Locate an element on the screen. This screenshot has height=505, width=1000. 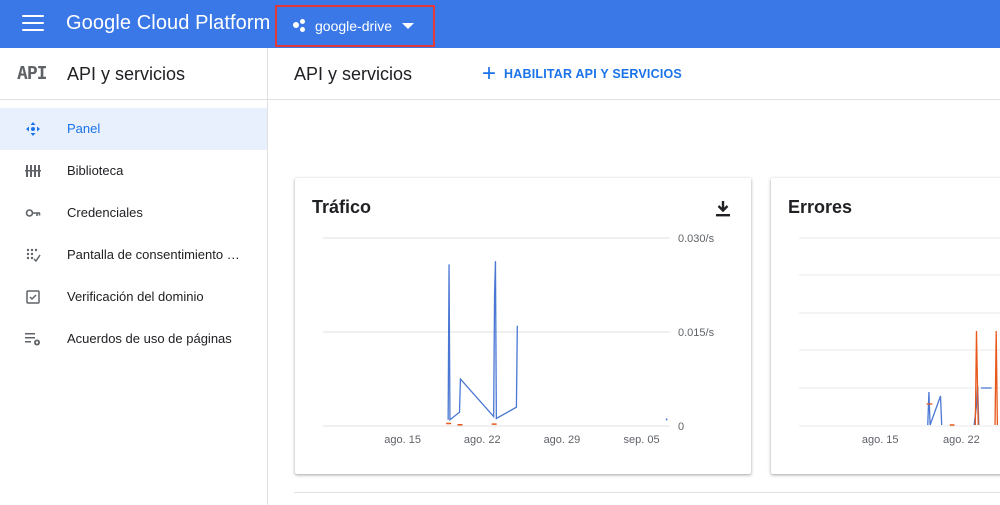
sidebar-item-library: Biblioteca is located at coordinates (133, 171).